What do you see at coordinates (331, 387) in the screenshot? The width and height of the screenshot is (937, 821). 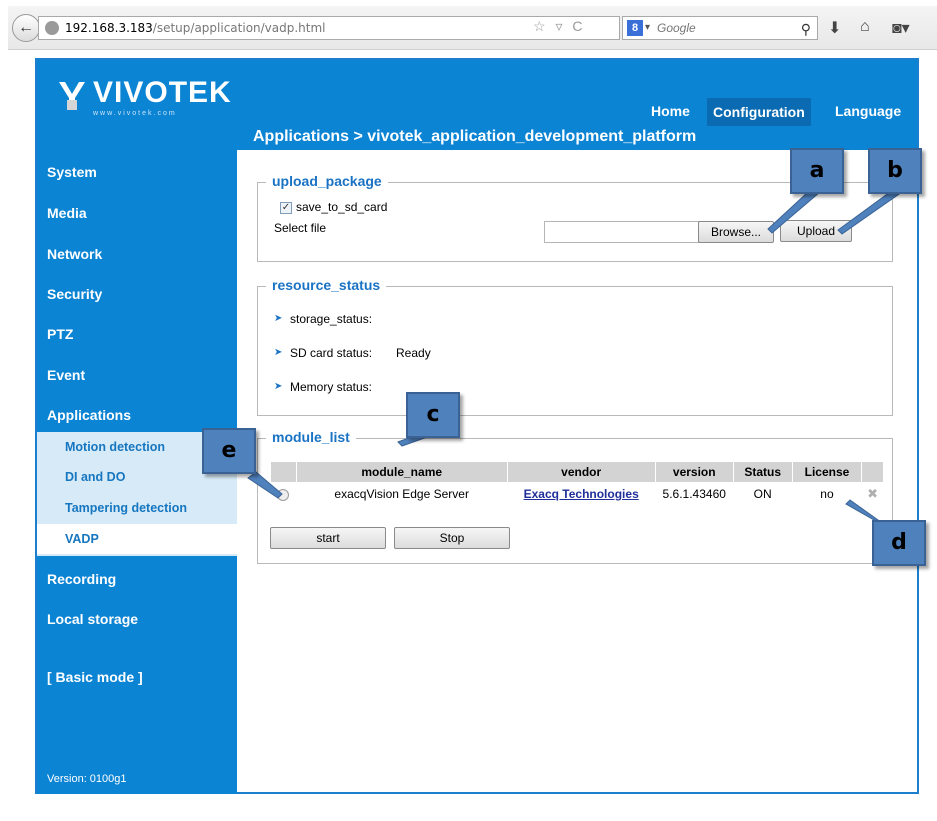 I see `memory-status-label: Memory status:` at bounding box center [331, 387].